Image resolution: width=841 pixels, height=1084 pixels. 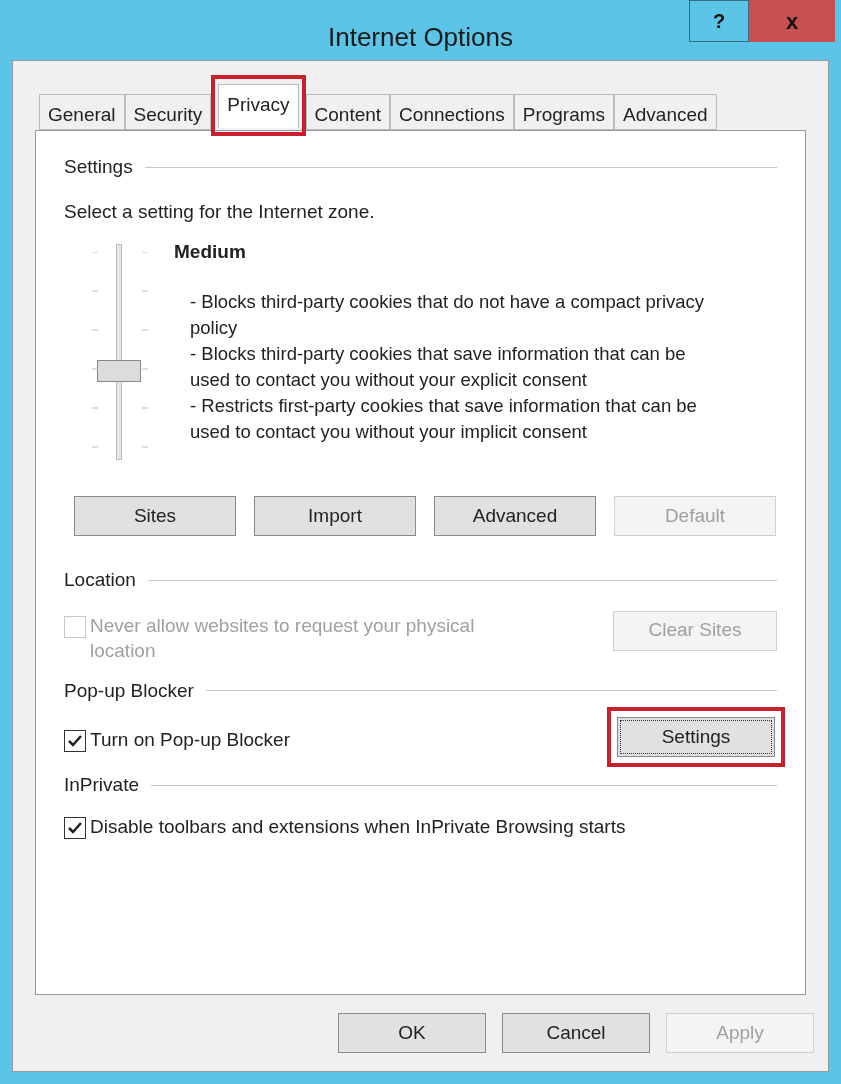 I want to click on button: Sites, so click(x=155, y=516).